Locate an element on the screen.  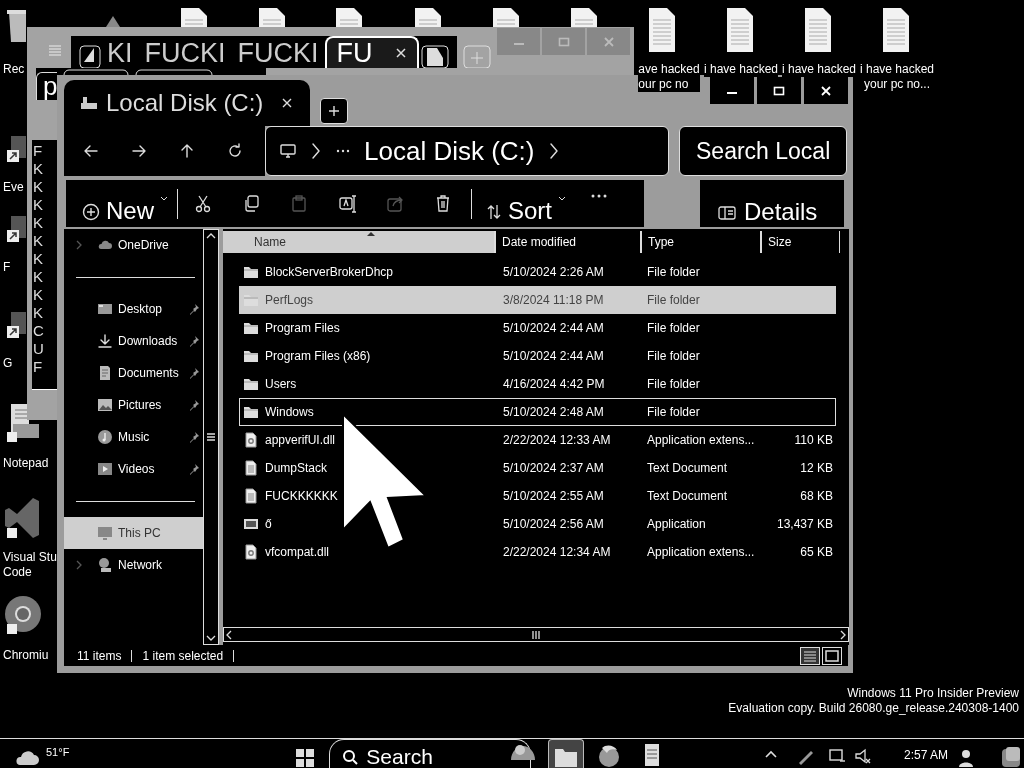
nav-item: OneDrive is located at coordinates (133, 245).